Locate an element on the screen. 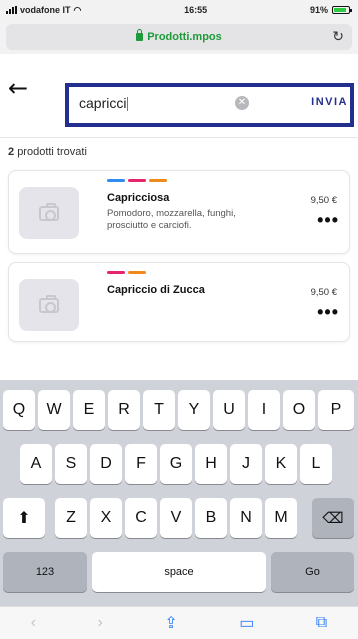 Image resolution: width=358 pixels, height=639 pixels. key-s: S is located at coordinates (71, 464).